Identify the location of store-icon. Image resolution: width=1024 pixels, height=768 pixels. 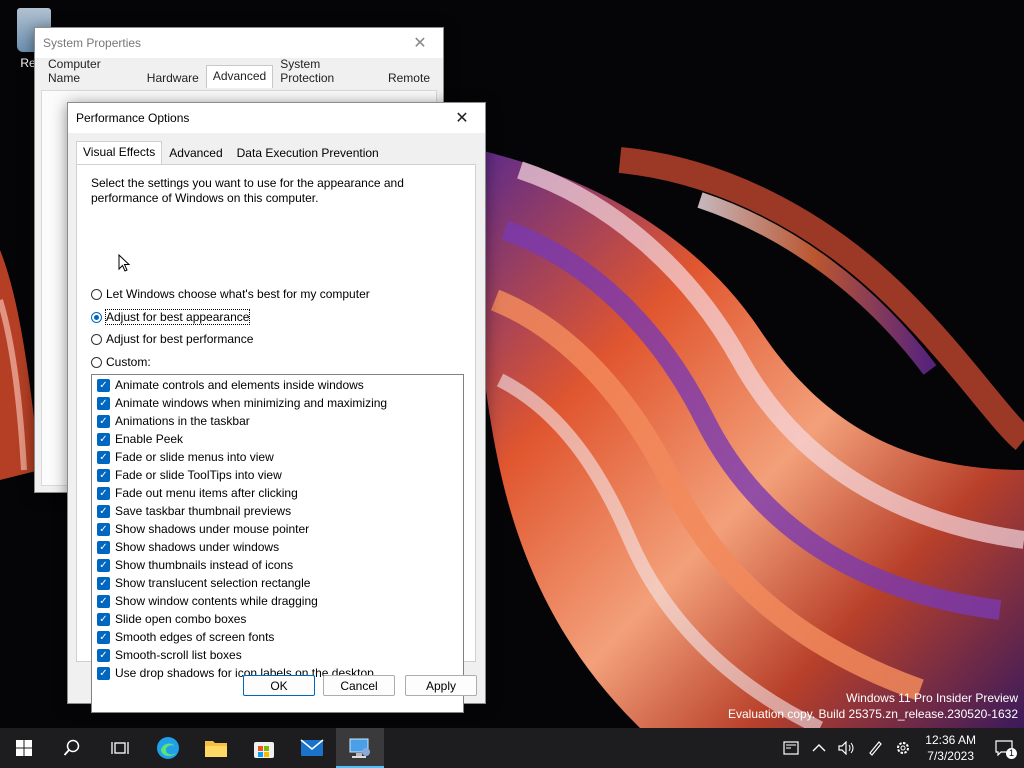
(264, 748).